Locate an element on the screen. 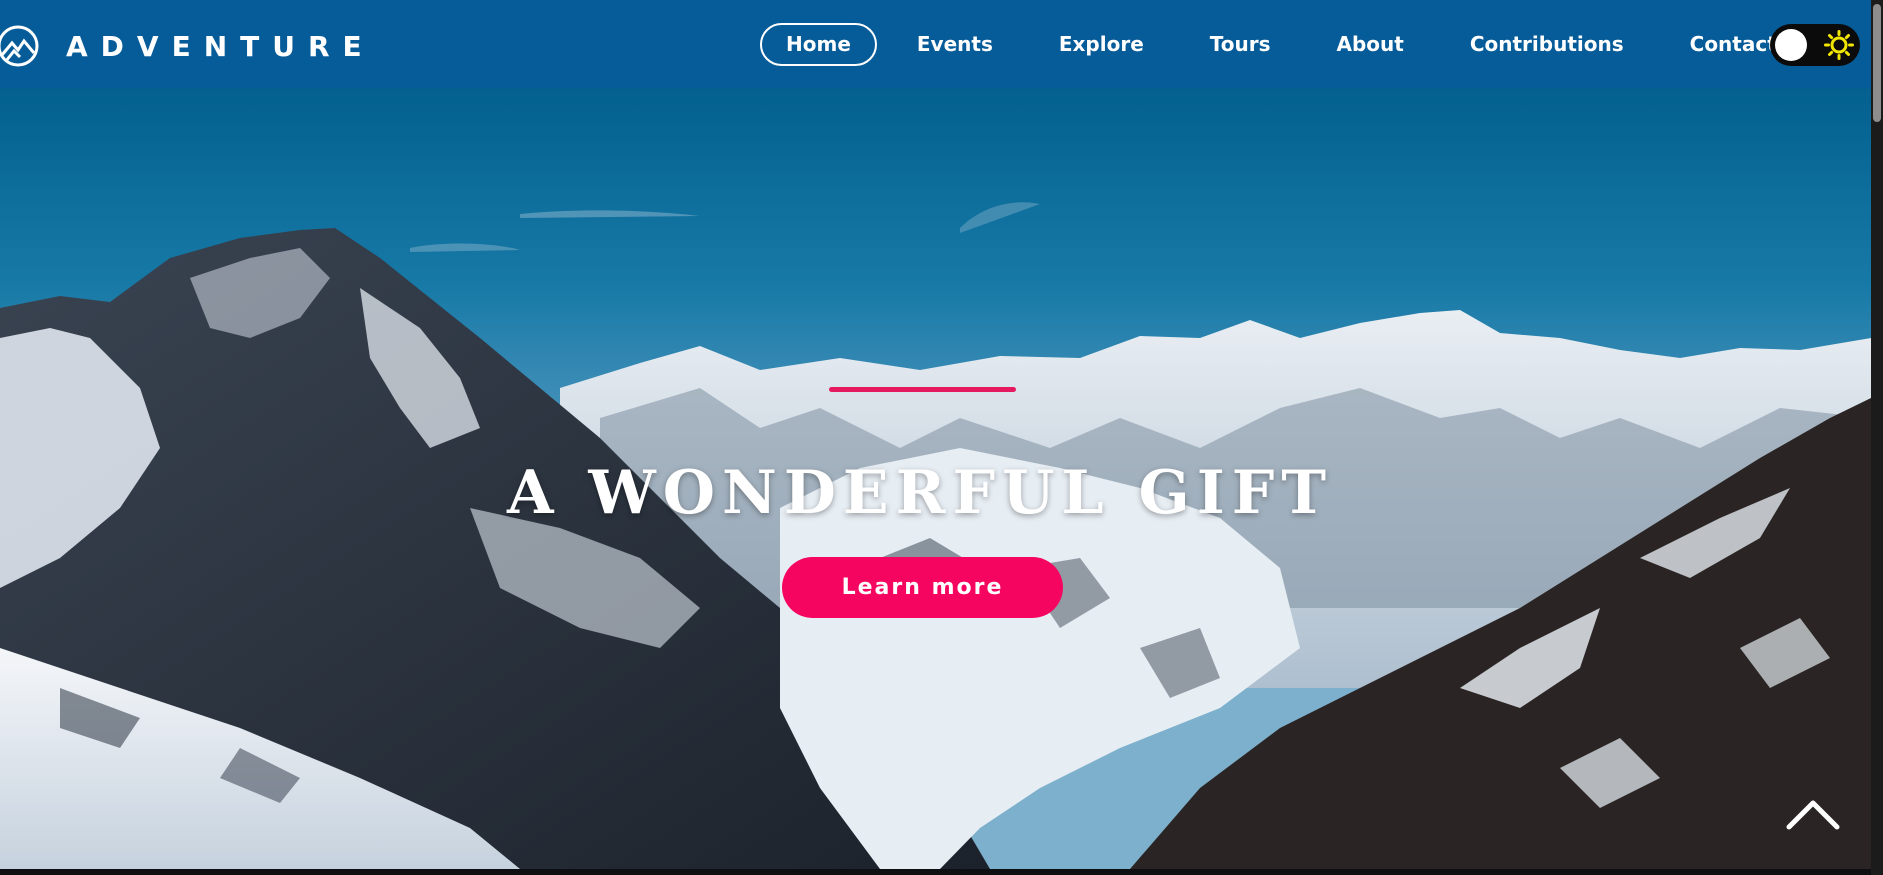 The image size is (1883, 875). hero-title: A WONDERFUL GIFT is located at coordinates (920, 493).